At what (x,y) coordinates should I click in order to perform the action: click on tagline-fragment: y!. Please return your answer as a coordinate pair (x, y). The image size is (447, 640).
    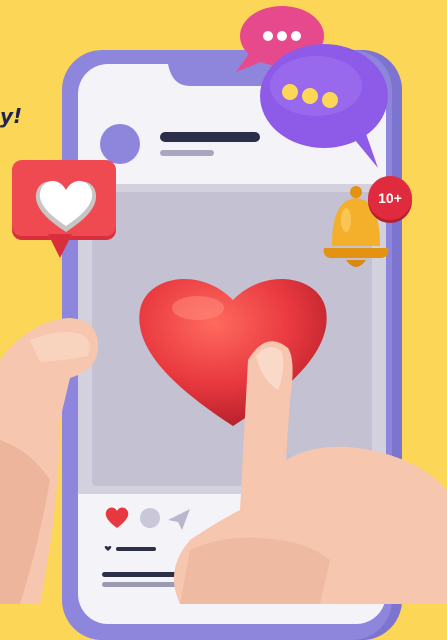
    Looking at the image, I should click on (11, 116).